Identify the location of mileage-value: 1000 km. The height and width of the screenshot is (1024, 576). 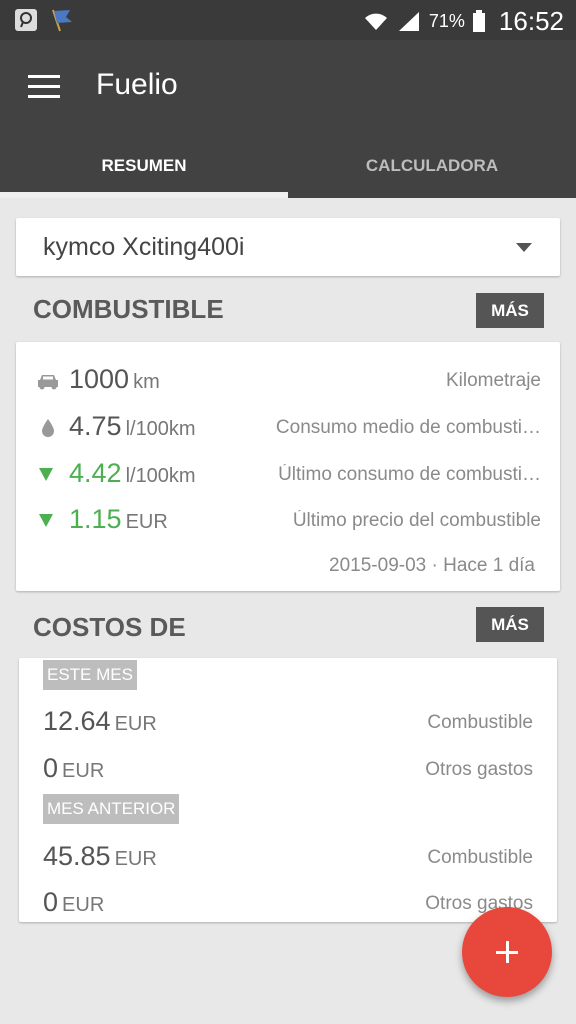
(114, 379).